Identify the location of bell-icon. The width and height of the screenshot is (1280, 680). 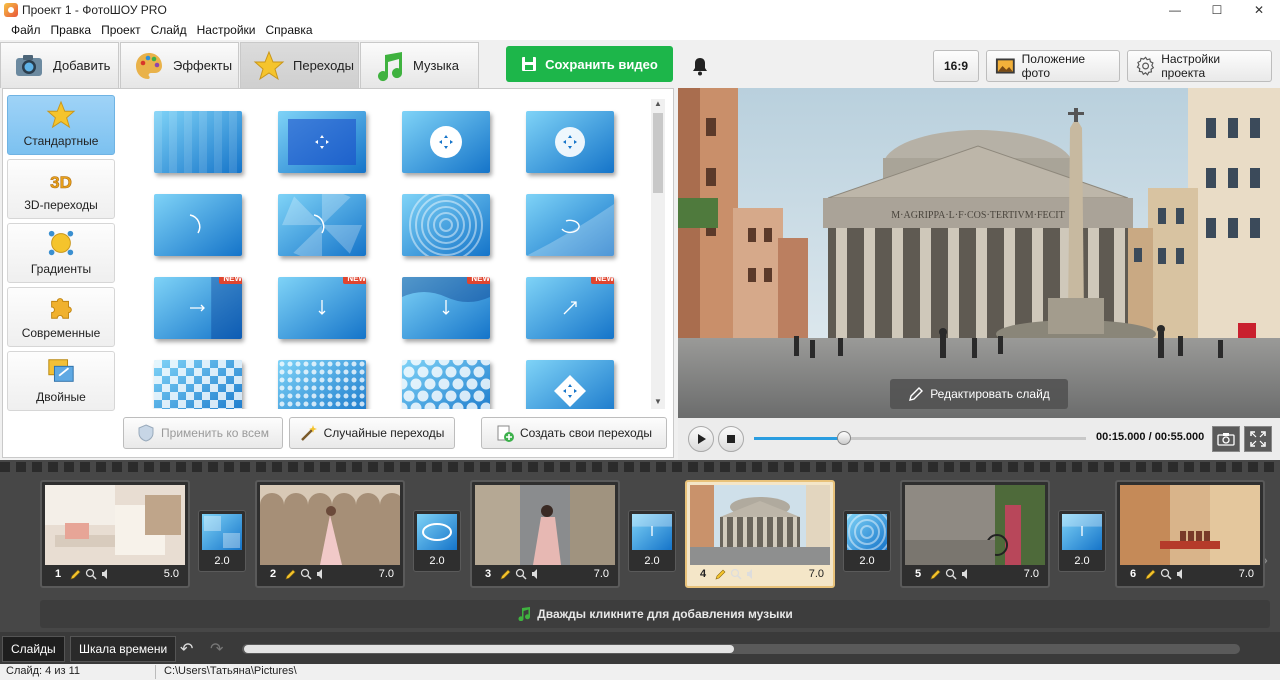
(700, 66).